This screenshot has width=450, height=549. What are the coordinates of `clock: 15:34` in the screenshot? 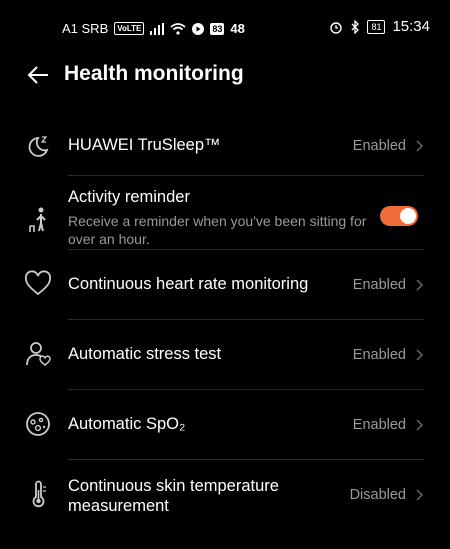 It's located at (411, 26).